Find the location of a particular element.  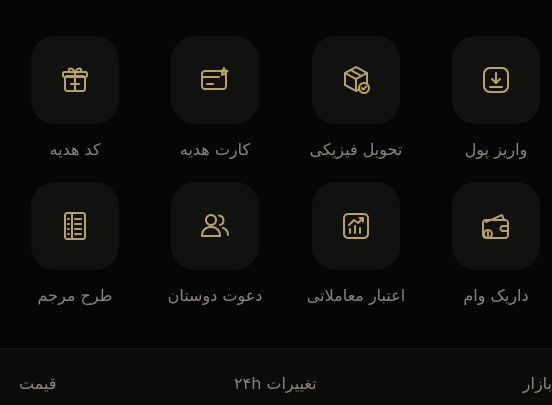

darik-loan-tile is located at coordinates (496, 226).